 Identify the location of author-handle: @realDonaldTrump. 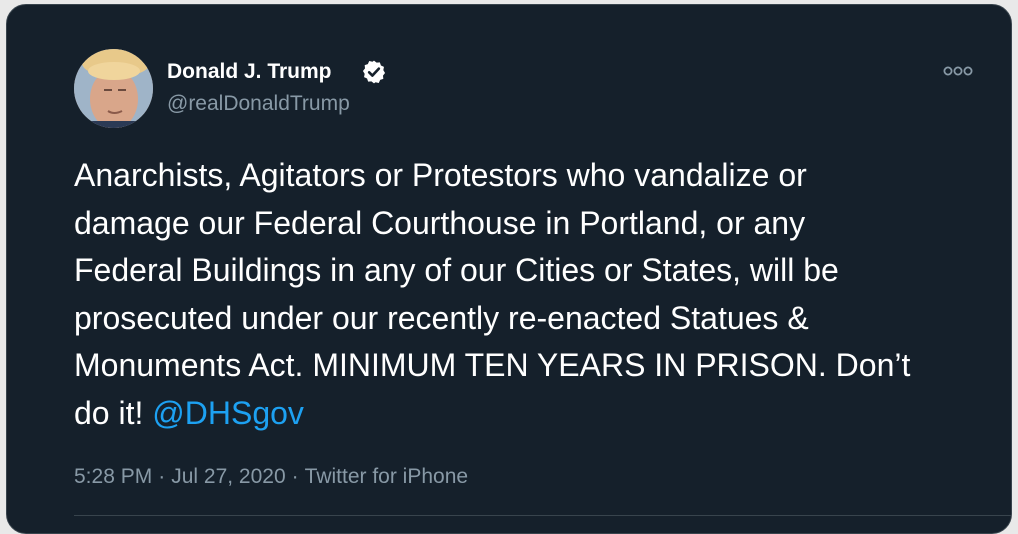
(258, 104).